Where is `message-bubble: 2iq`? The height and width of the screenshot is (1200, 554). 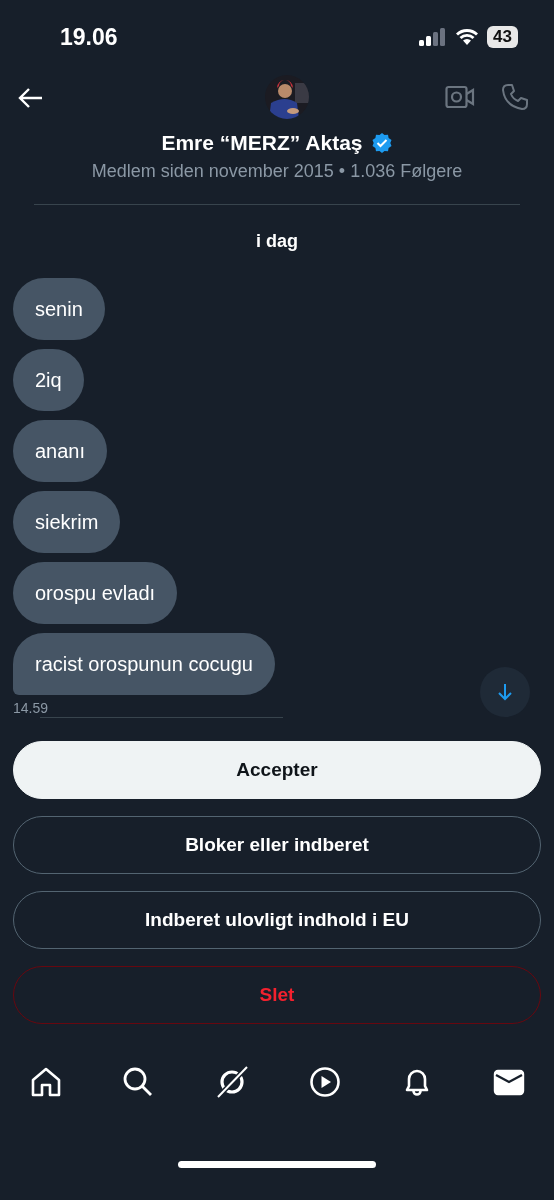
message-bubble: 2iq is located at coordinates (48, 380).